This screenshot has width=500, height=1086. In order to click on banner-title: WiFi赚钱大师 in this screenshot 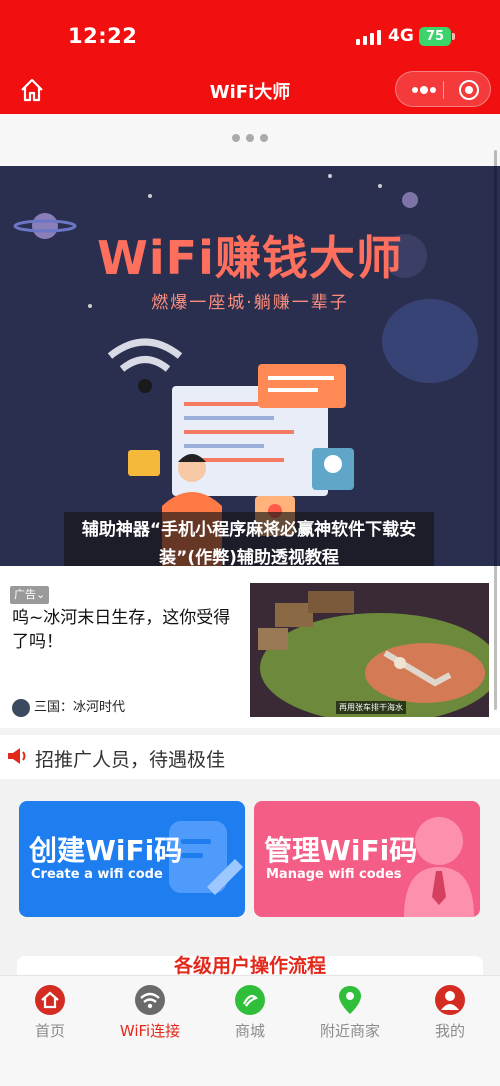, I will do `click(250, 258)`.